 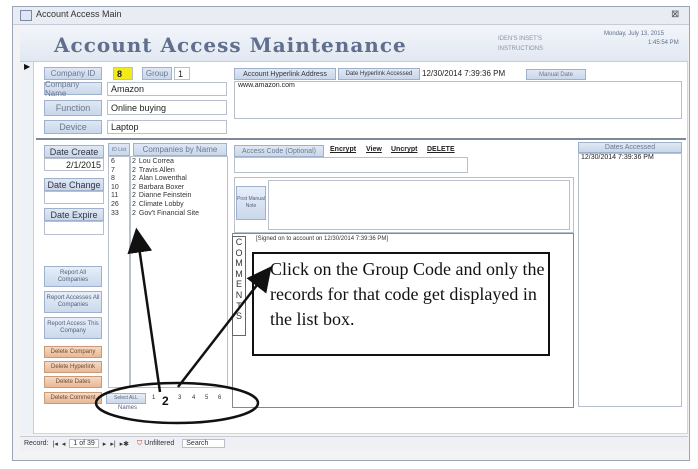 I want to click on record-position-field: 1 of 39, so click(x=84, y=443).